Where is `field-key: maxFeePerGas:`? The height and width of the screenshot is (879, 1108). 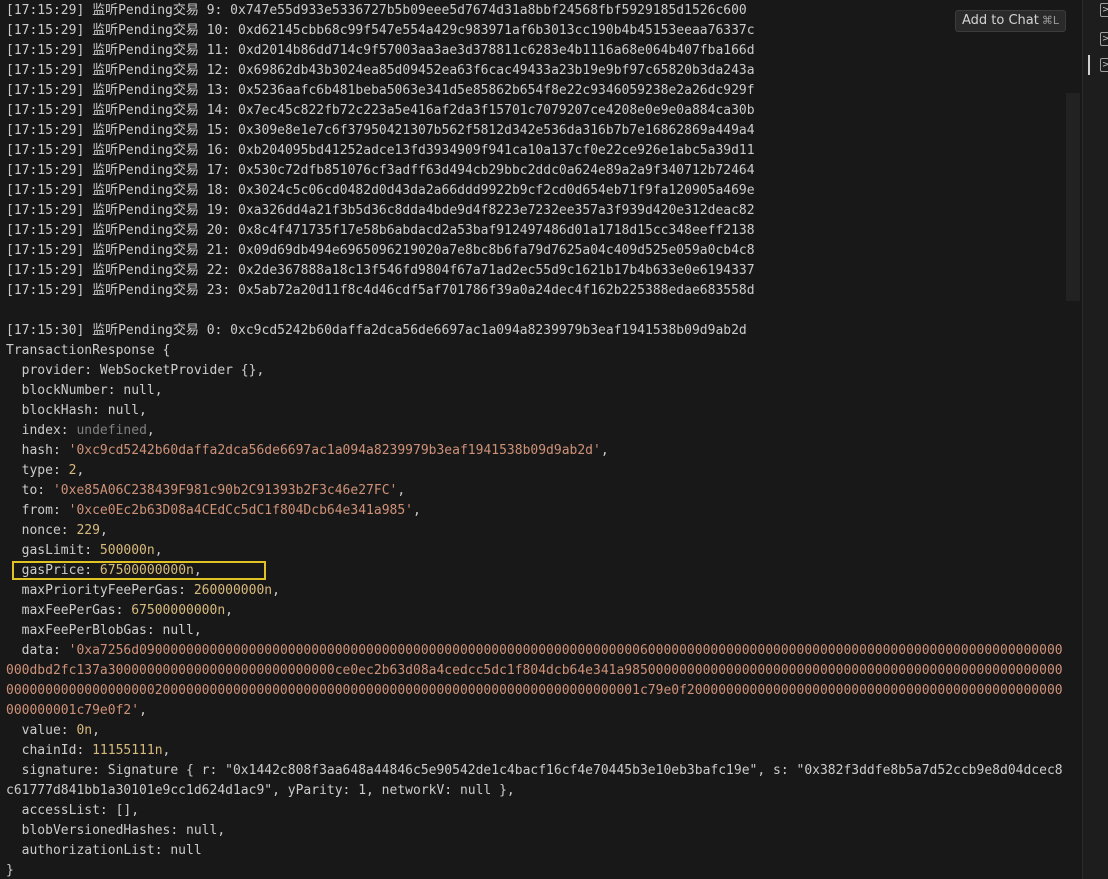 field-key: maxFeePerGas: is located at coordinates (69, 610).